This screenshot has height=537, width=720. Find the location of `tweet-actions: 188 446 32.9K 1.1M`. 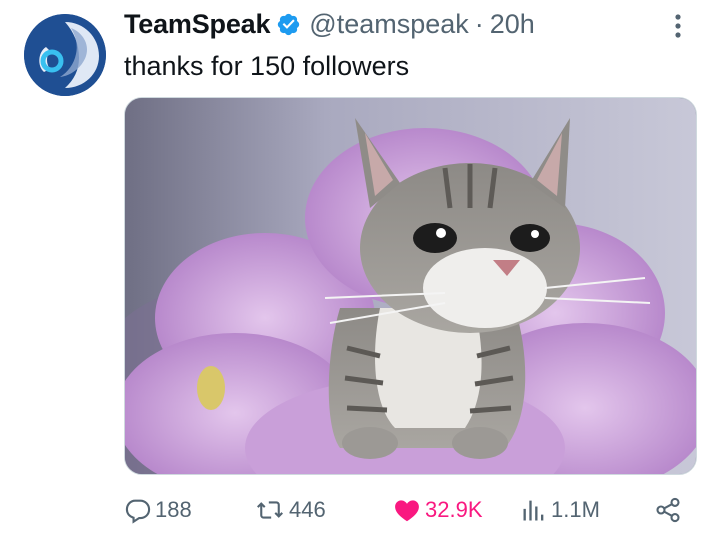

tweet-actions: 188 446 32.9K 1.1M is located at coordinates (407, 510).